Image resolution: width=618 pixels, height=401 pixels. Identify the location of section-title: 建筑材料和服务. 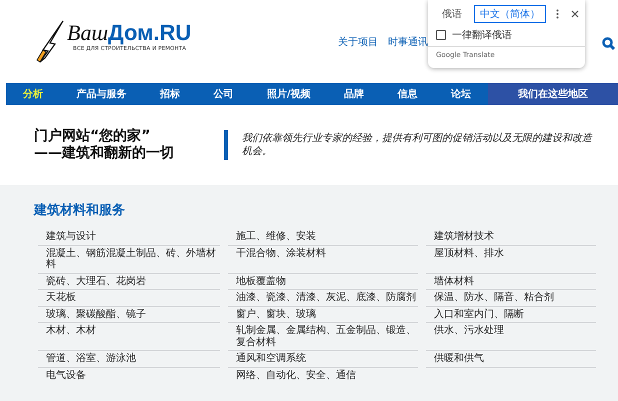
(80, 210).